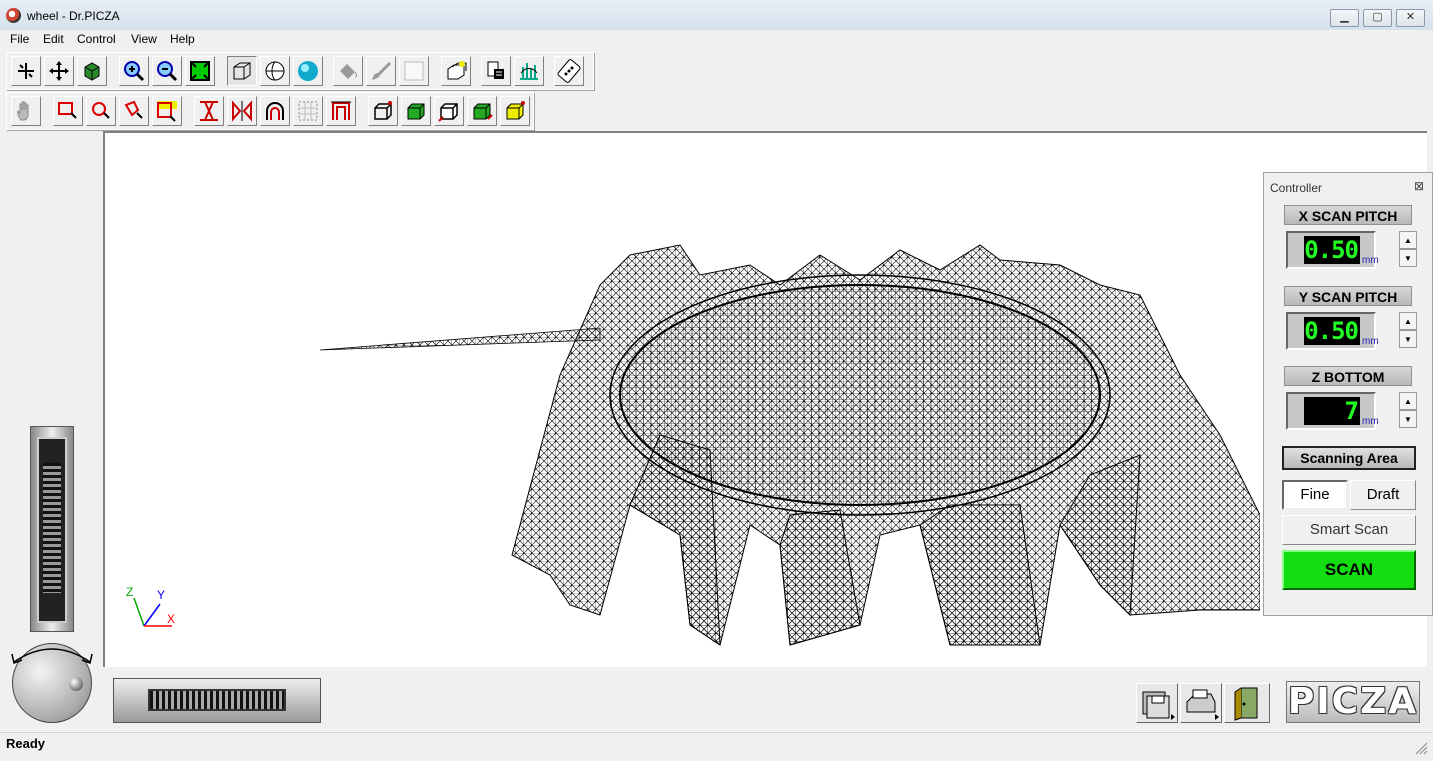 This screenshot has height=761, width=1433. Describe the element at coordinates (275, 111) in the screenshot. I see `arch-icon` at that location.